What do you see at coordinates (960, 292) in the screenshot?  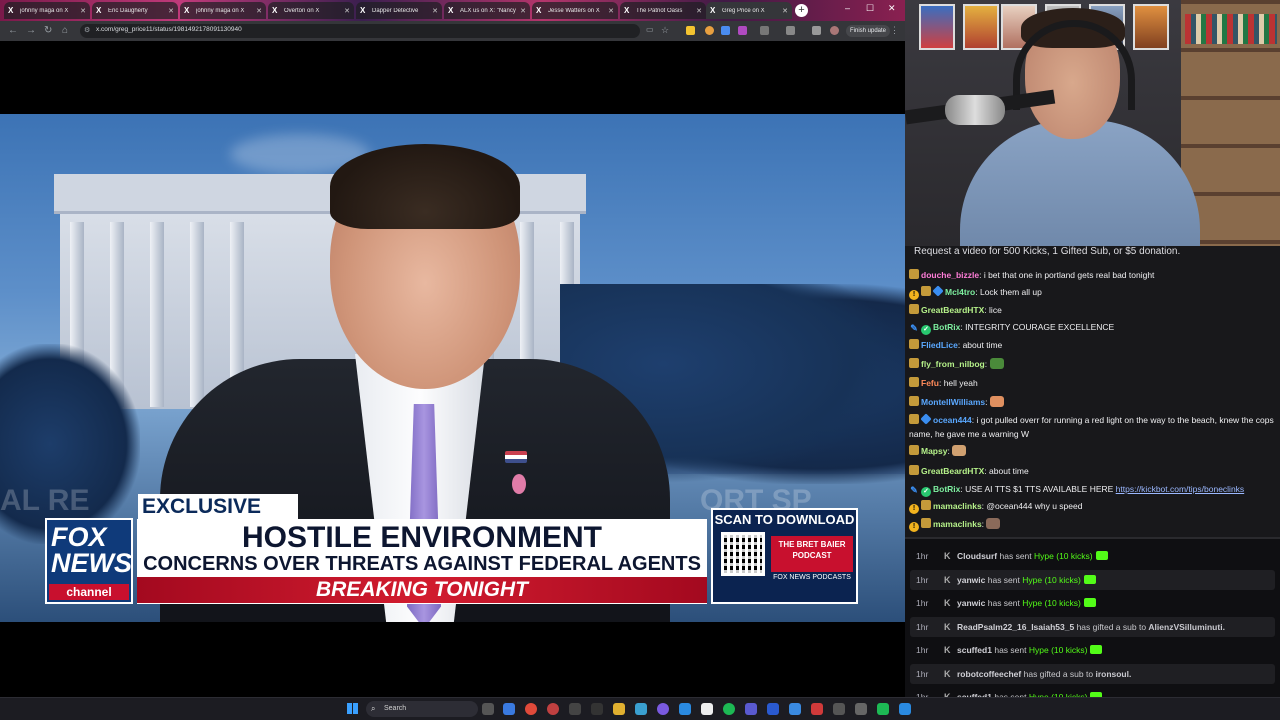 I see `chat-username: Mcl4tro` at bounding box center [960, 292].